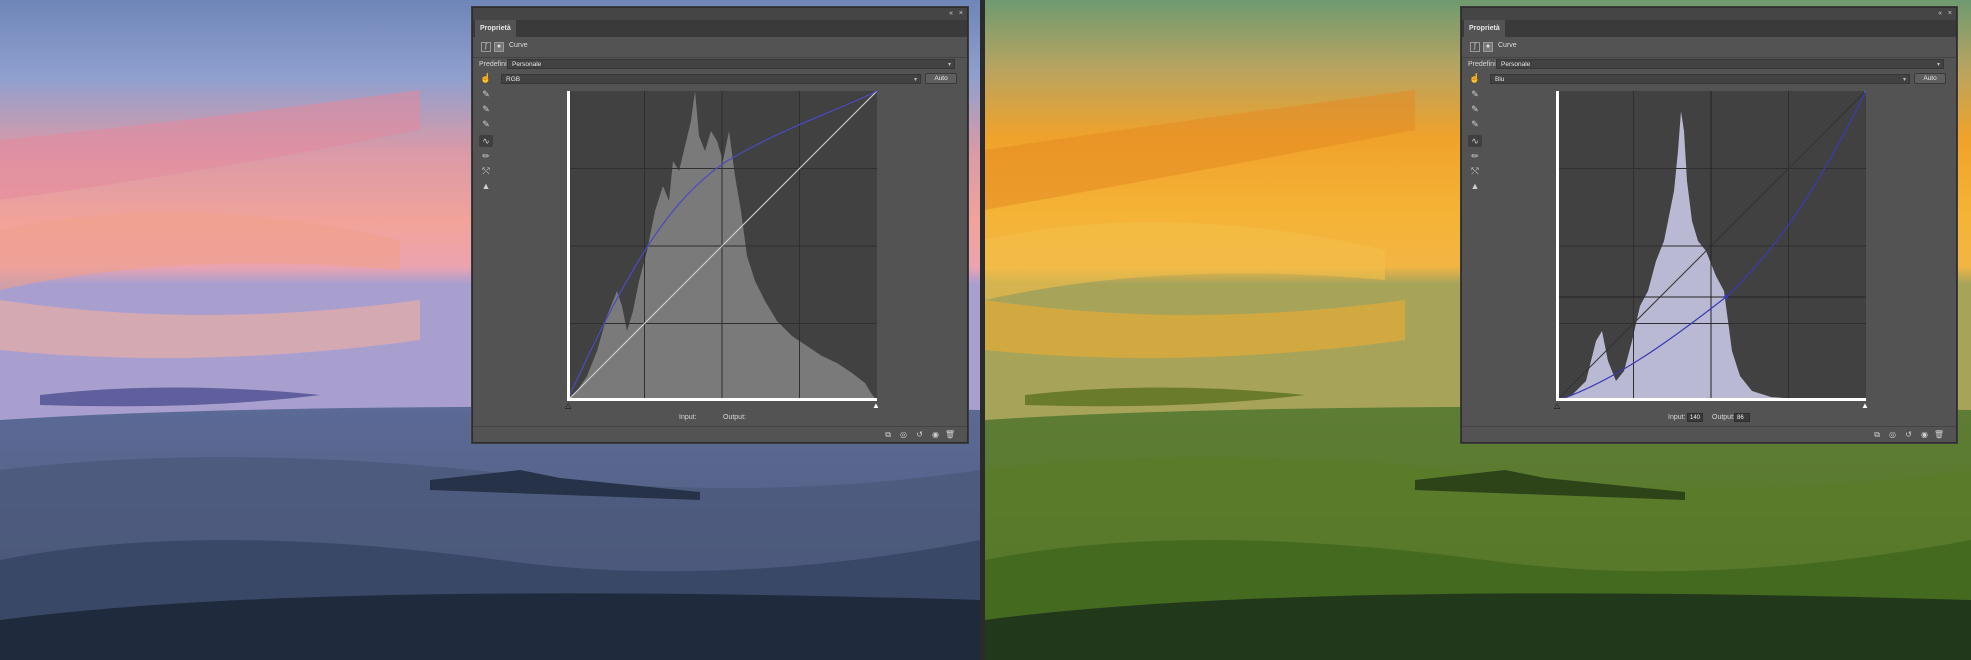 The image size is (1971, 660). I want to click on output-field: 86, so click(1742, 417).